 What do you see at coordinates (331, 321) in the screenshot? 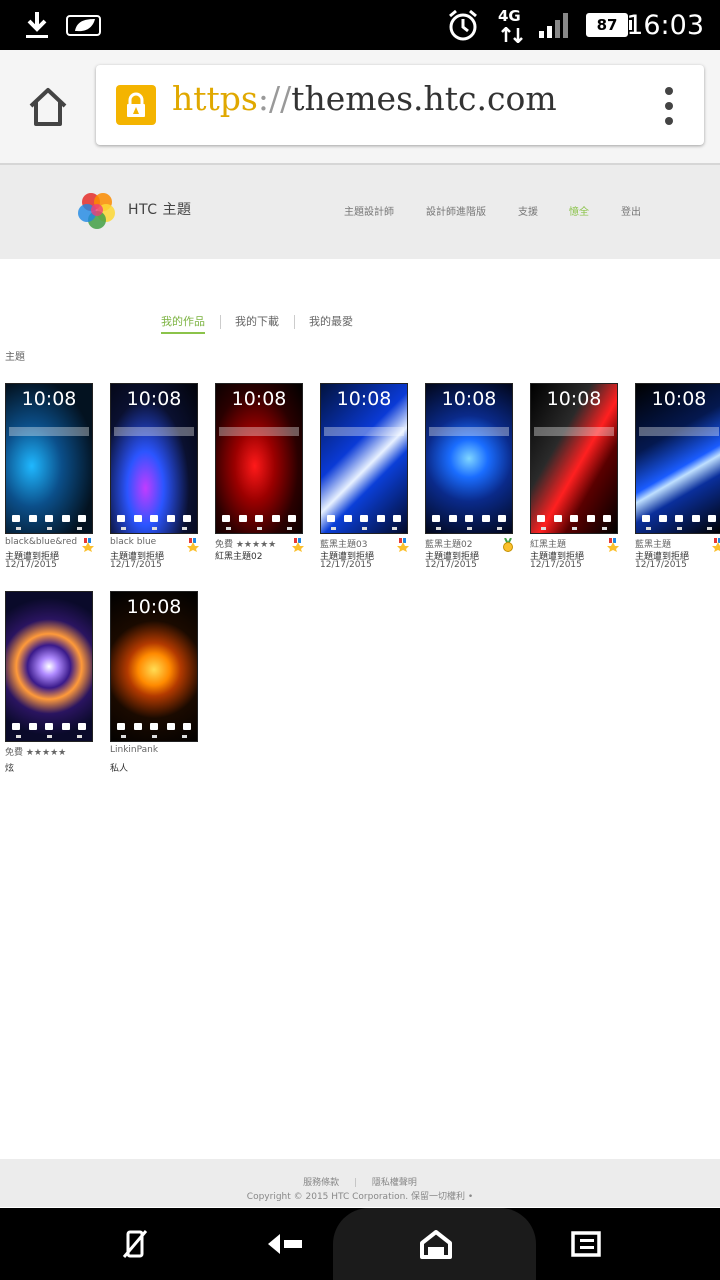
I see `tab-my-favorites: 我的最愛` at bounding box center [331, 321].